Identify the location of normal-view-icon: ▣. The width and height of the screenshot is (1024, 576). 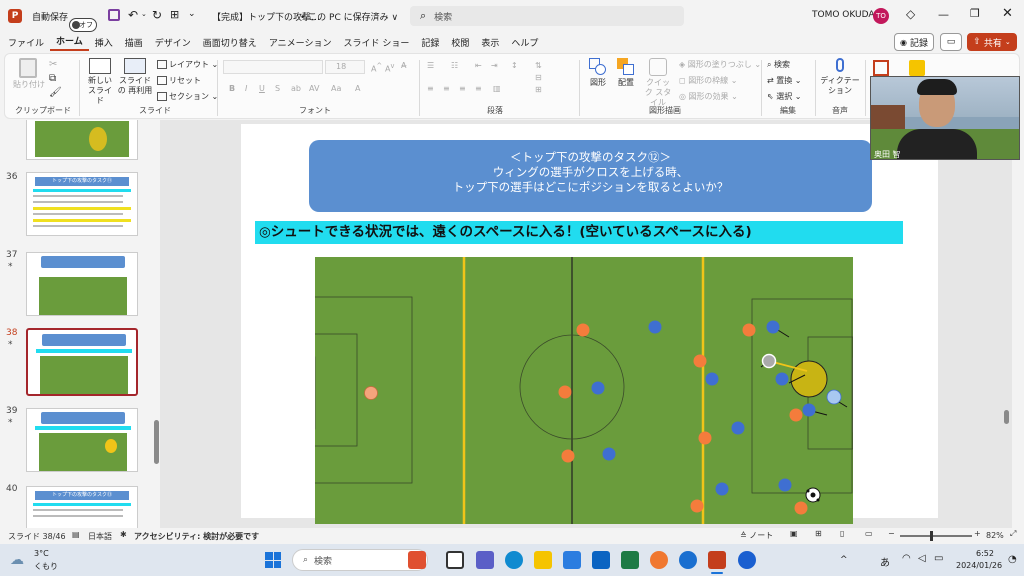
(794, 533).